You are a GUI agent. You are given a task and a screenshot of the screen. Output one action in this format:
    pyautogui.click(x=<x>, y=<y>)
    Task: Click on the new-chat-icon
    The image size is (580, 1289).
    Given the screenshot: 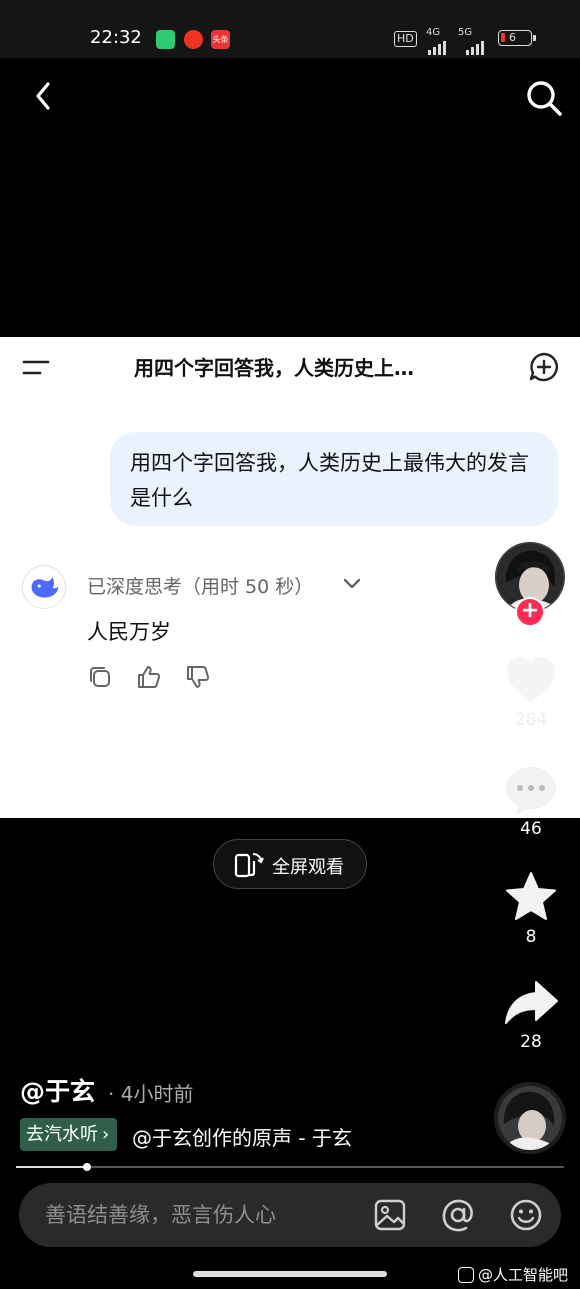 What is the action you would take?
    pyautogui.click(x=543, y=367)
    